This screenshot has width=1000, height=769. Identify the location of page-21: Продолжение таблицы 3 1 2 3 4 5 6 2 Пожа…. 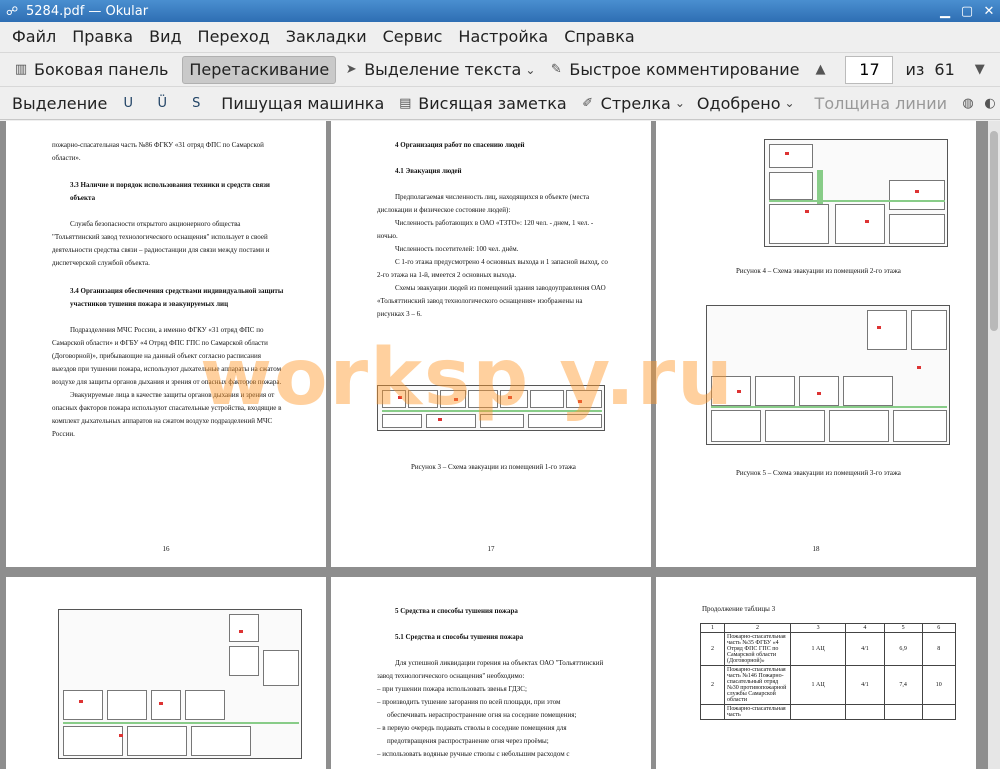
(816, 673).